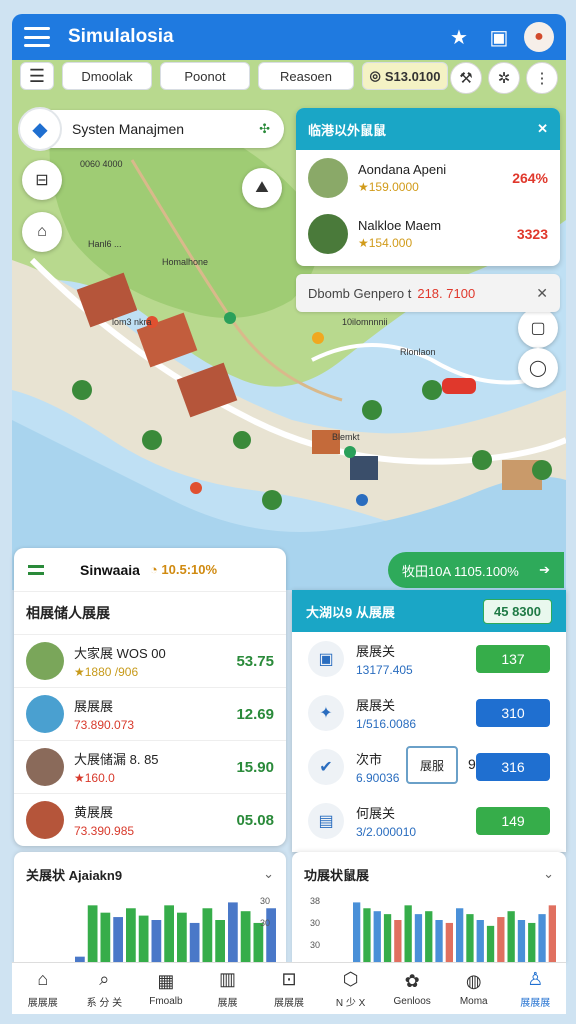  Describe the element at coordinates (459, 37) in the screenshot. I see `star-icon: ★` at that location.